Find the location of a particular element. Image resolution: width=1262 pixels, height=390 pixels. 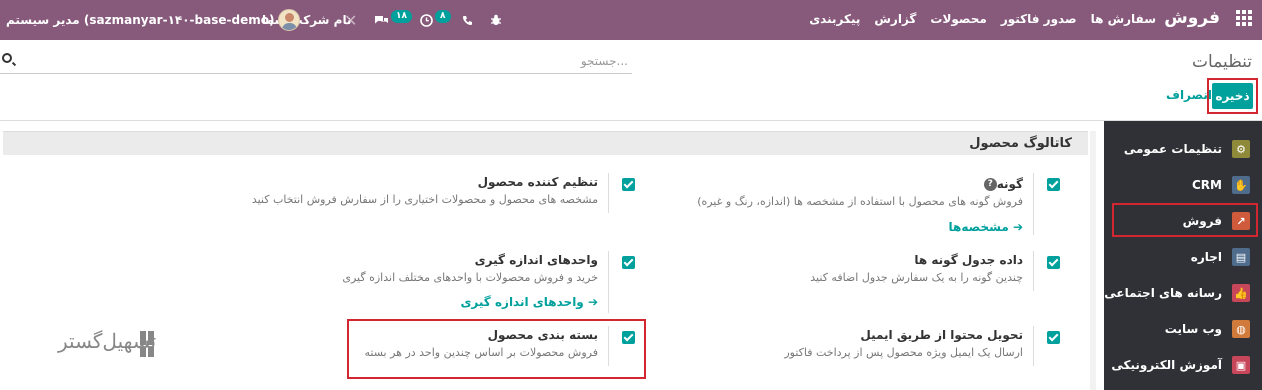

sidebar-item-rental: ▤ اجاره is located at coordinates (1183, 257).